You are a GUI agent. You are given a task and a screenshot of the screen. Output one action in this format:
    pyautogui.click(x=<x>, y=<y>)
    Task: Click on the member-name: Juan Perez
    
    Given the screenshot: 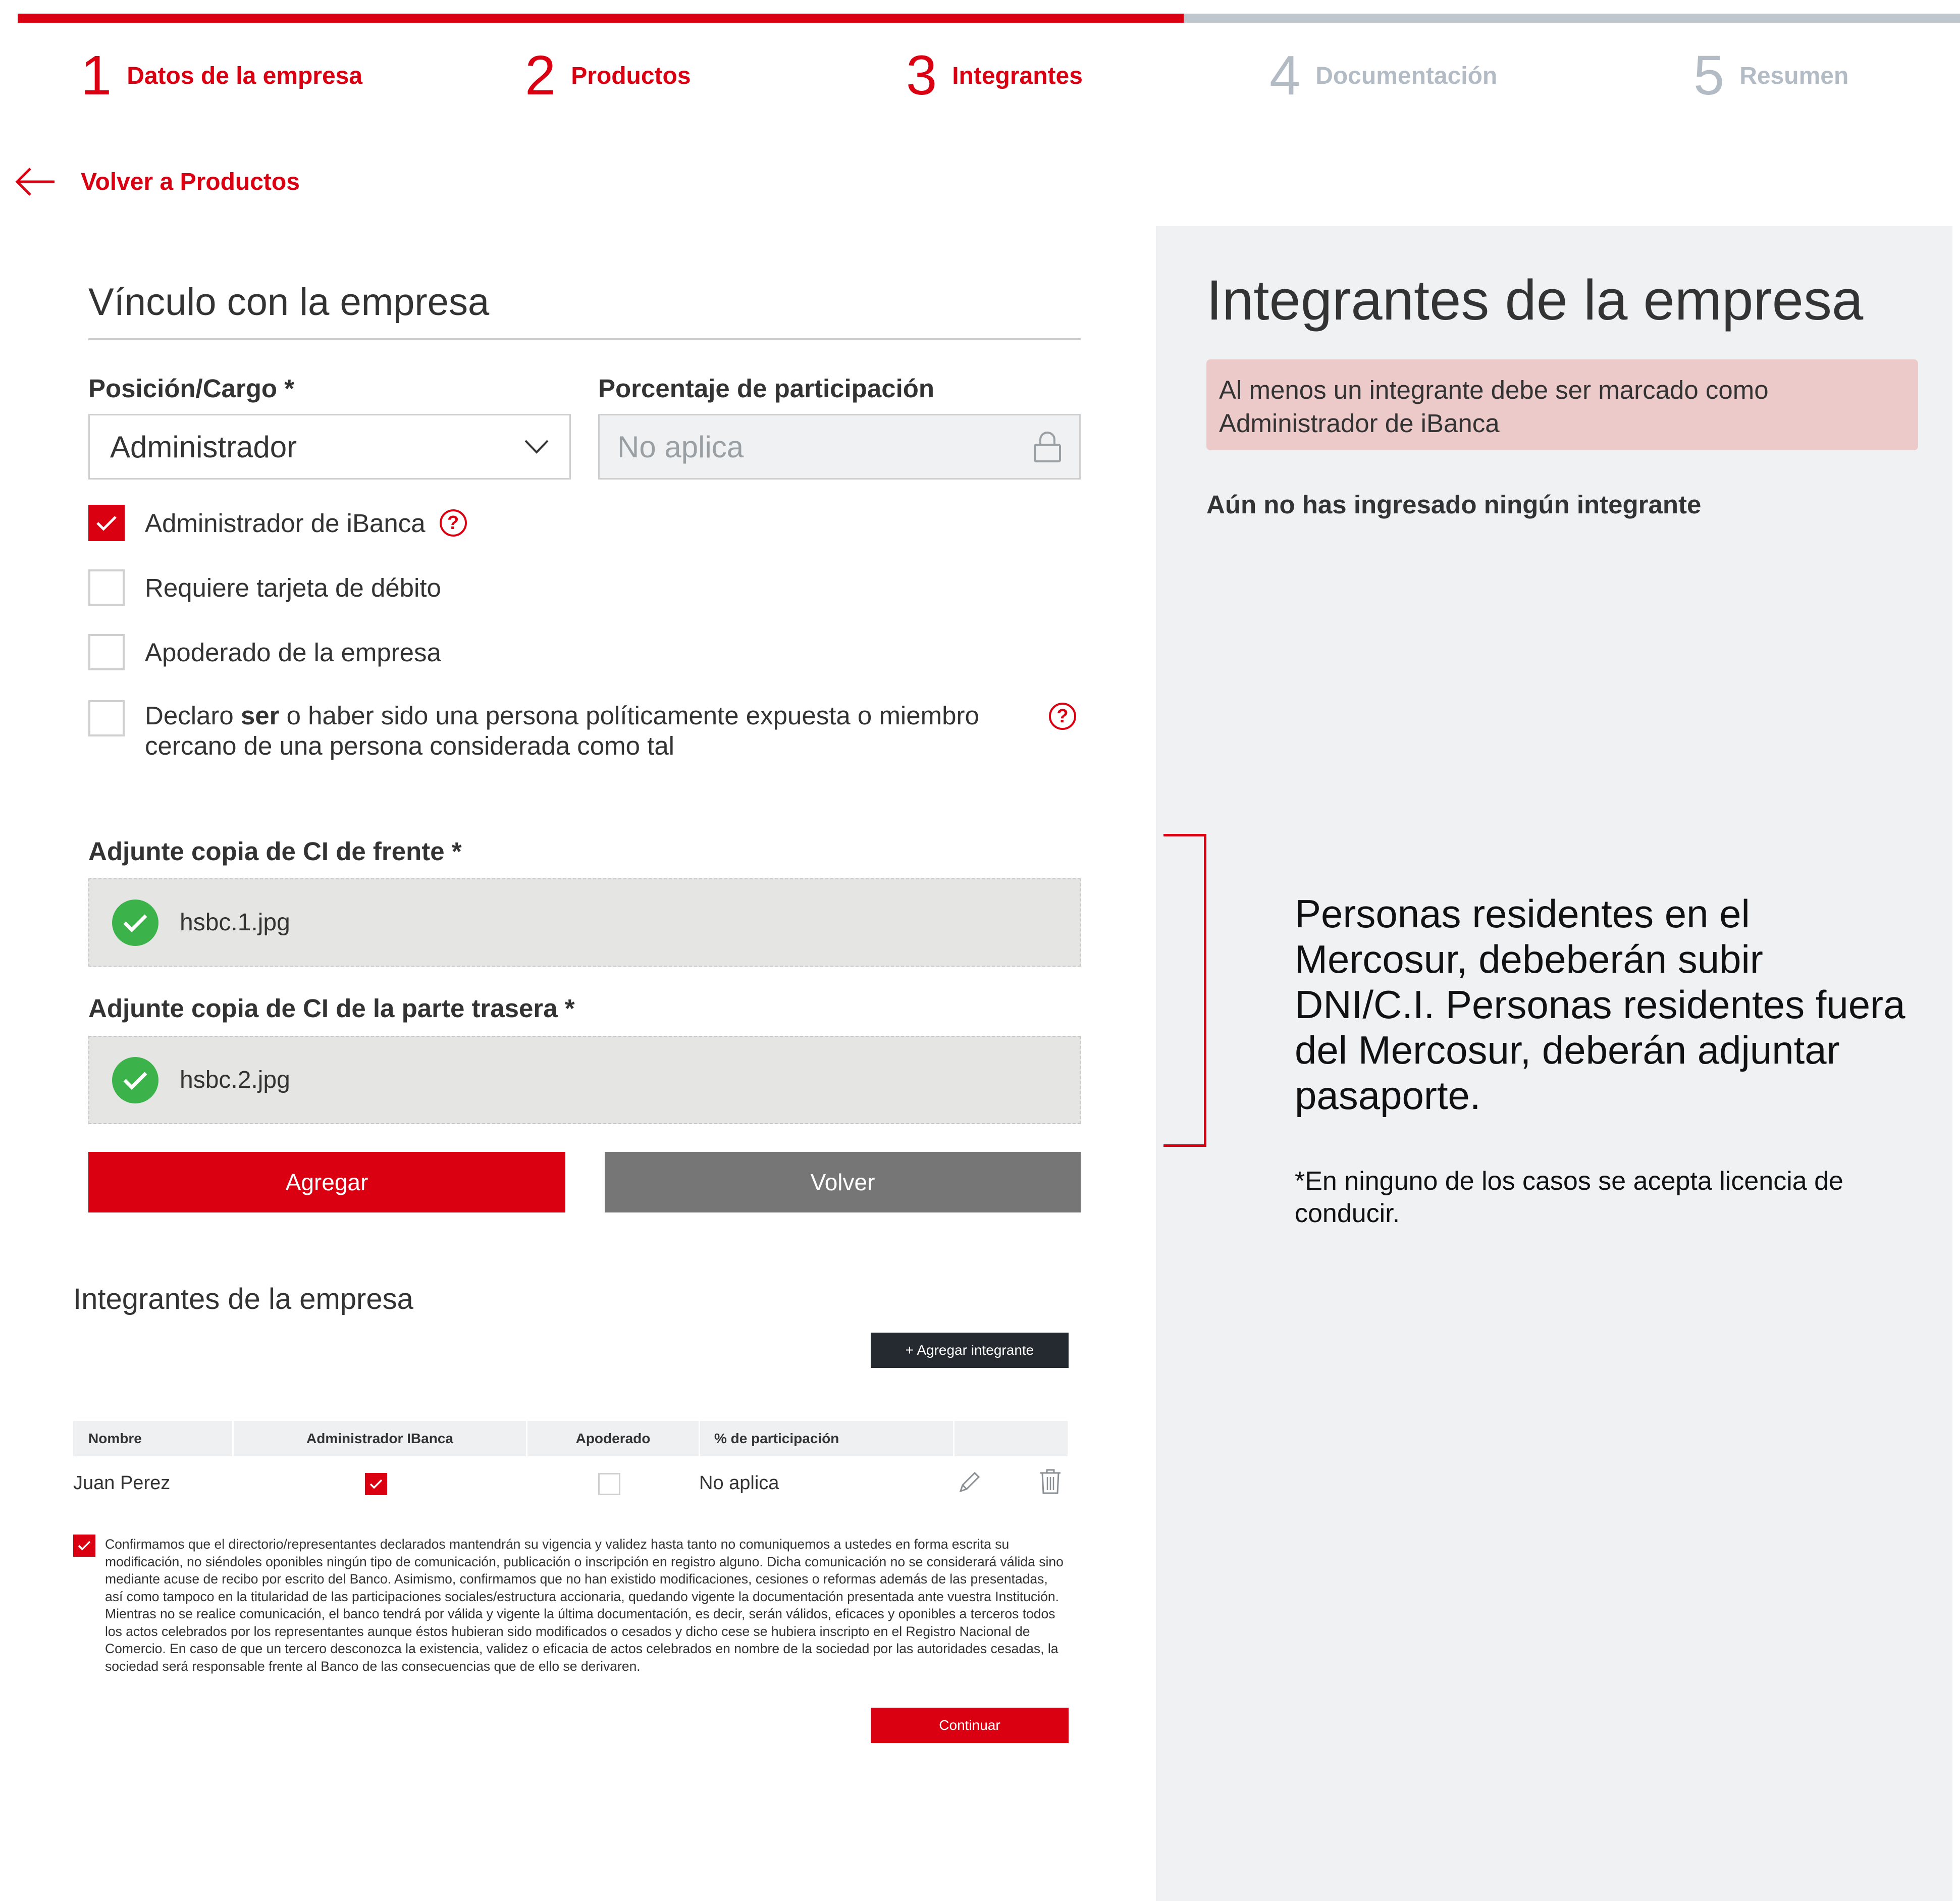 What is the action you would take?
    pyautogui.click(x=122, y=1483)
    